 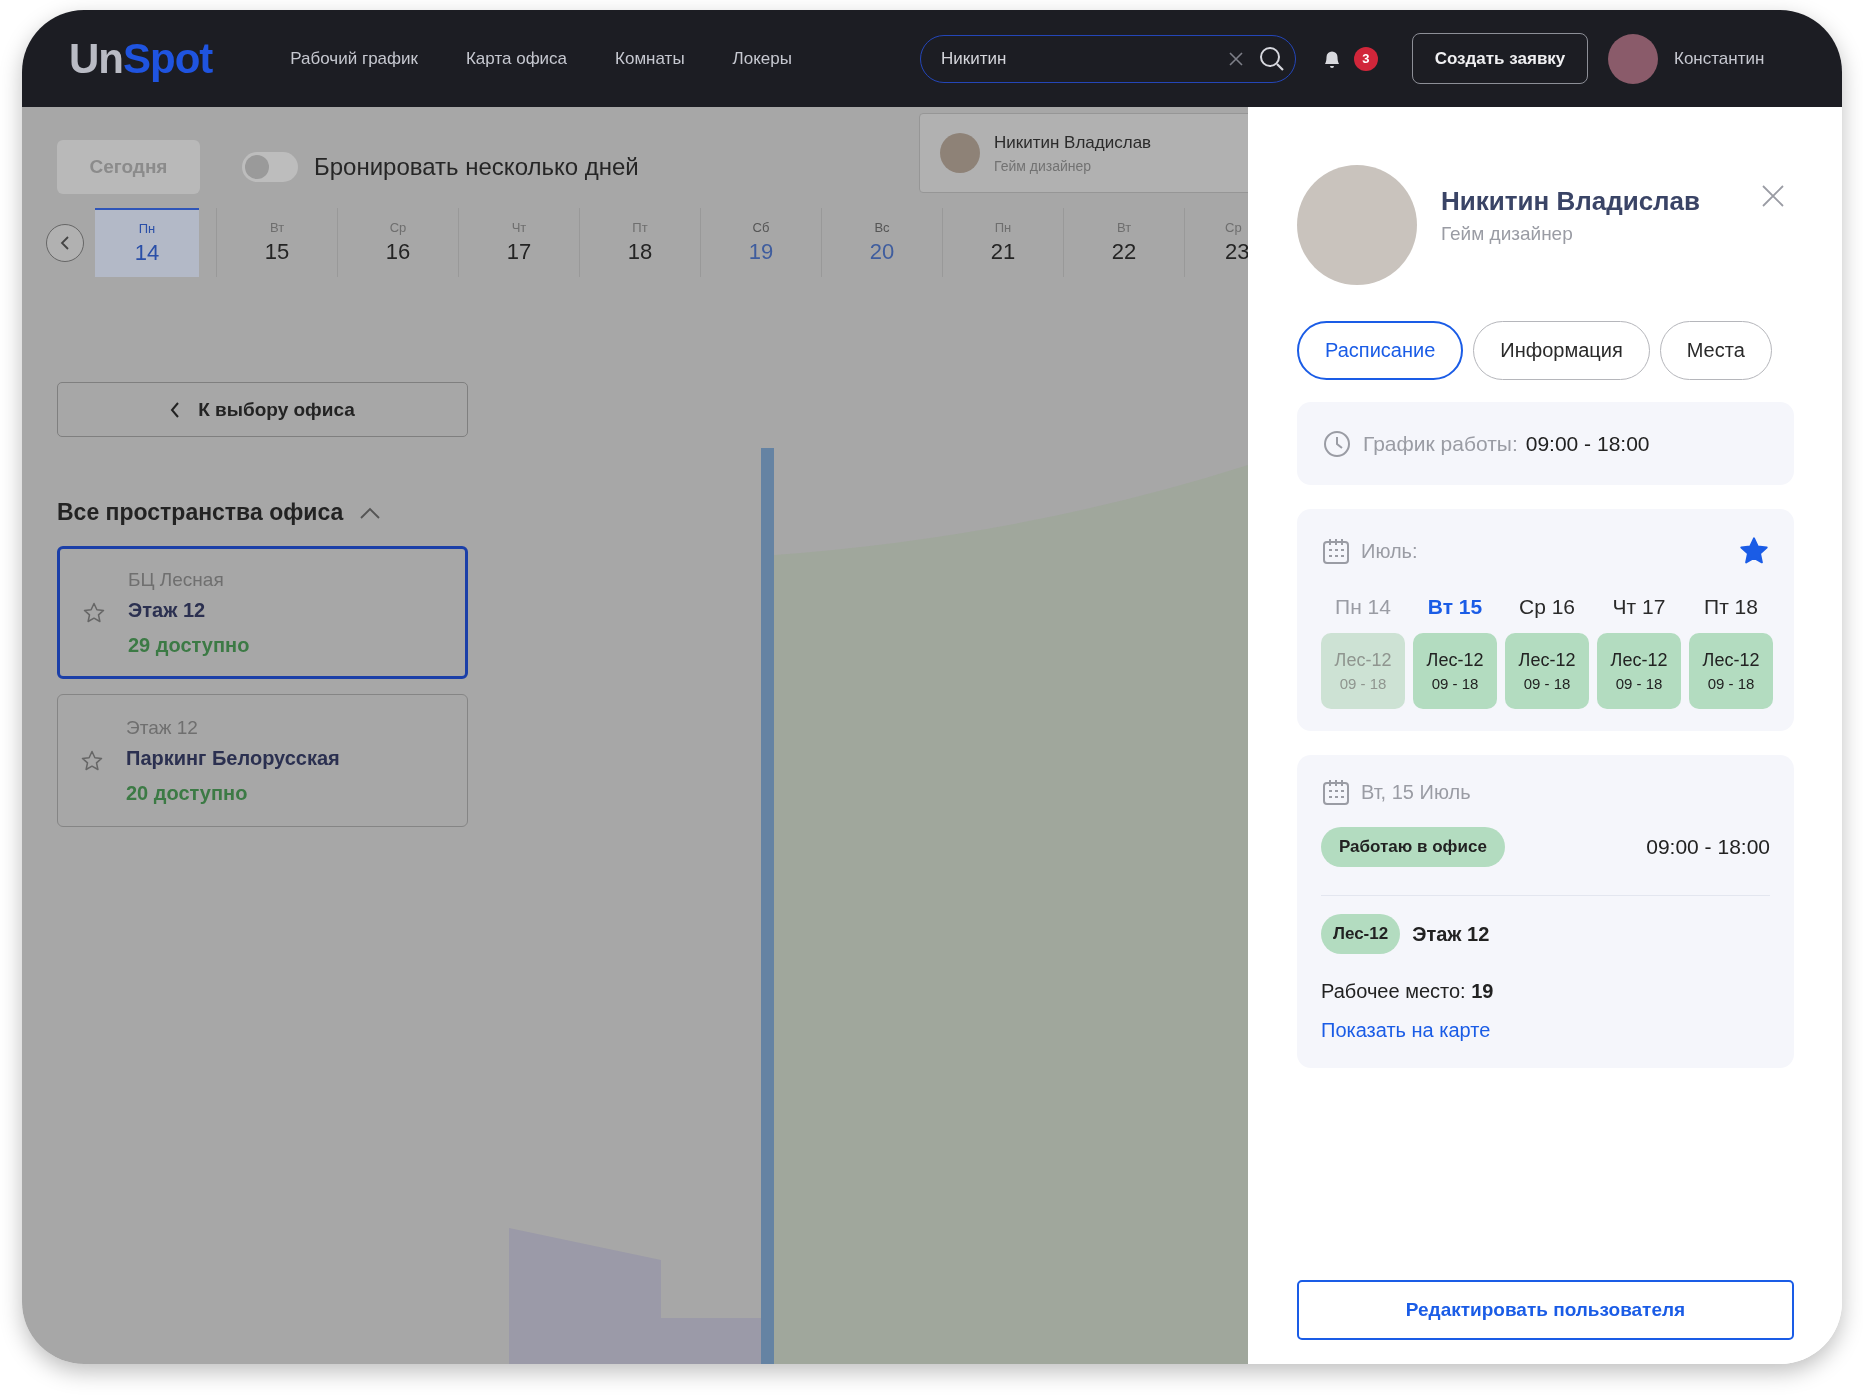 What do you see at coordinates (1500, 58) in the screenshot?
I see `create-request-button: Создать заявку` at bounding box center [1500, 58].